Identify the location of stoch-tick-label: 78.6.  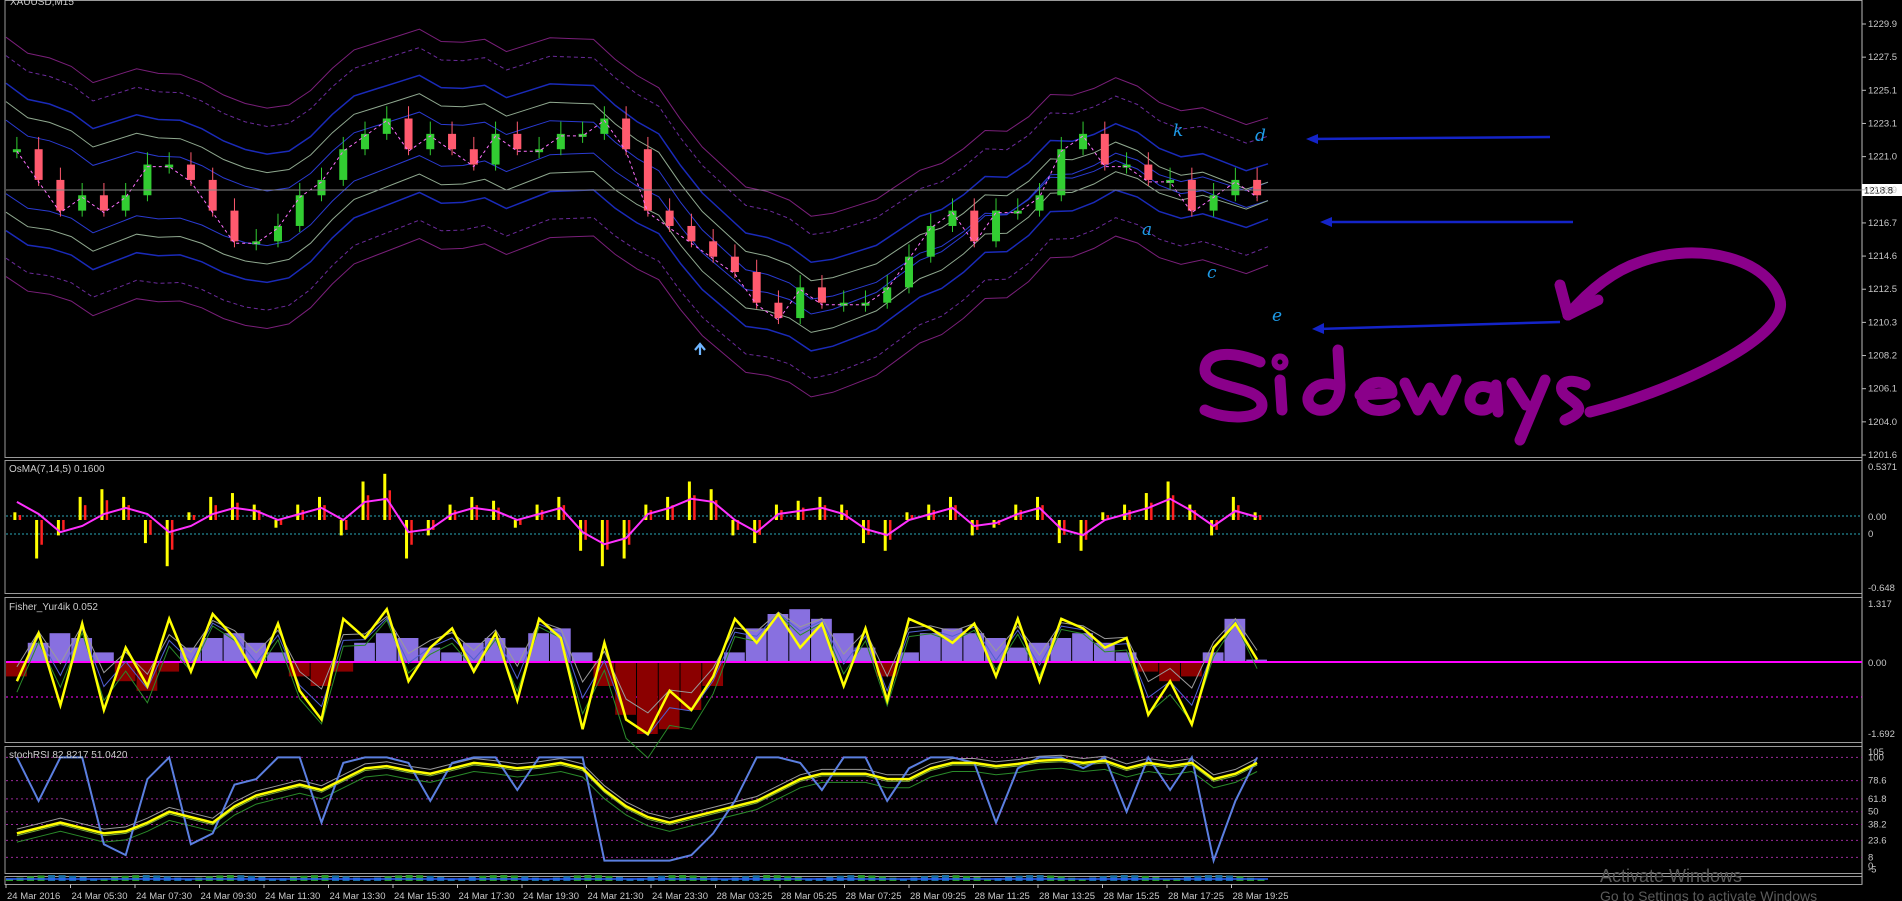
(1877, 781).